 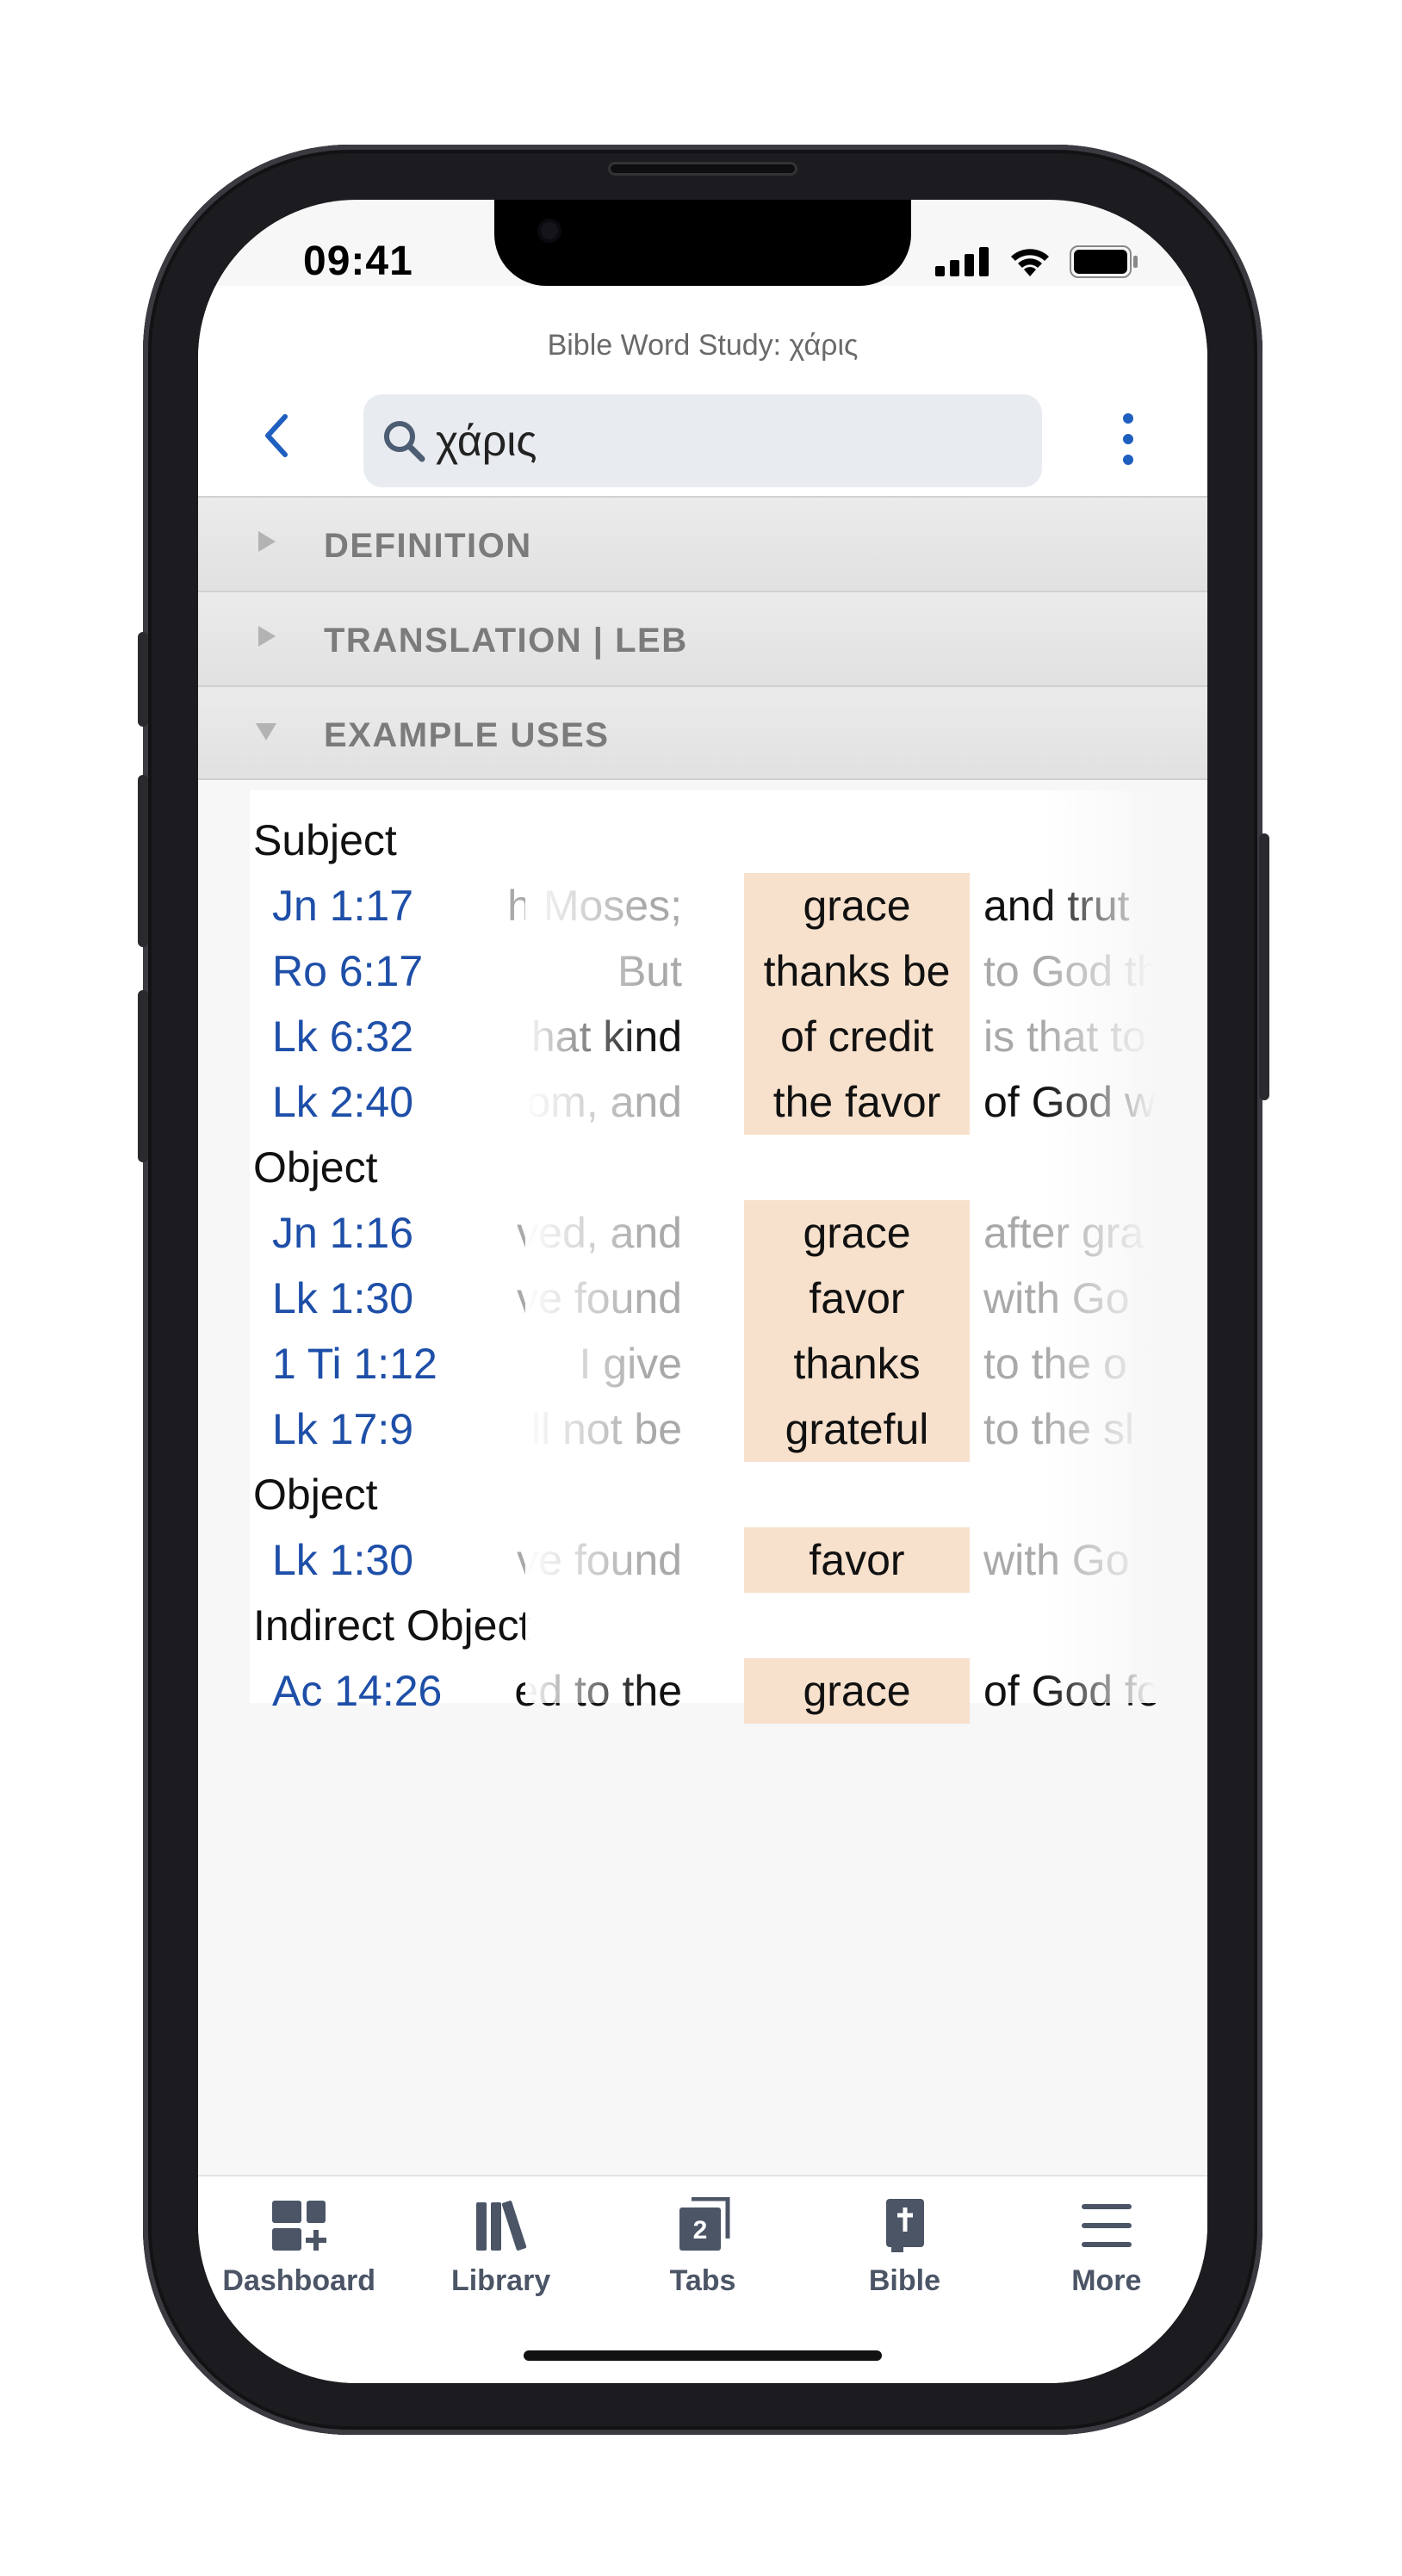 What do you see at coordinates (857, 1429) in the screenshot?
I see `keyword-cell: grateful` at bounding box center [857, 1429].